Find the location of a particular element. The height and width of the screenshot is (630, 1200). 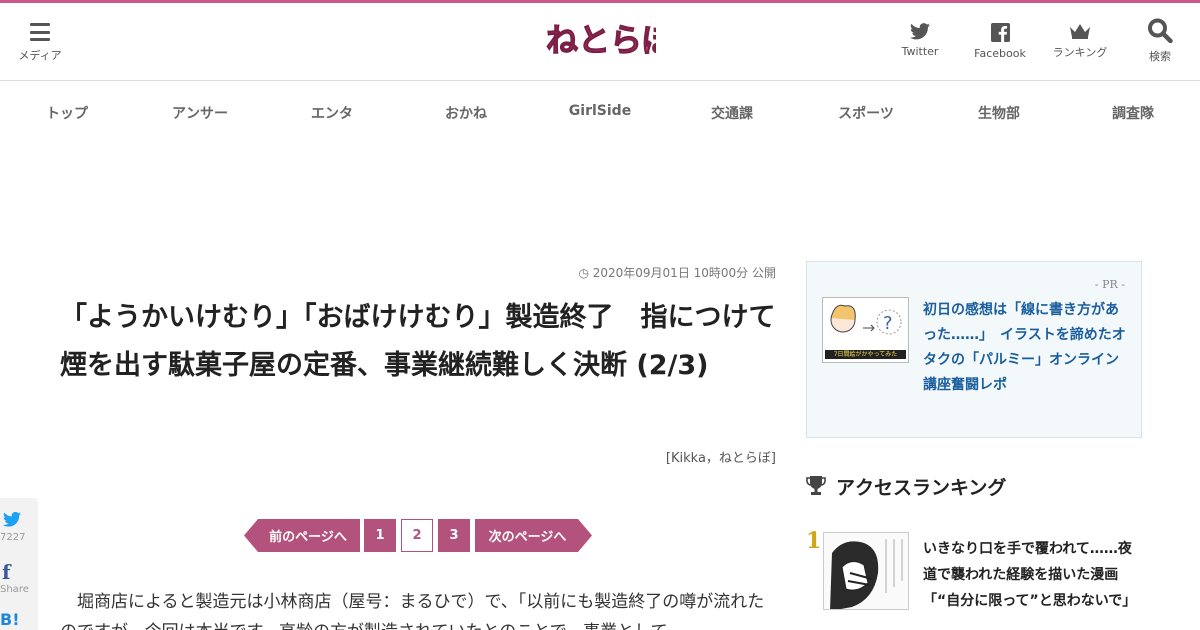

svg-text: ねとらぼ is located at coordinates (601, 40).